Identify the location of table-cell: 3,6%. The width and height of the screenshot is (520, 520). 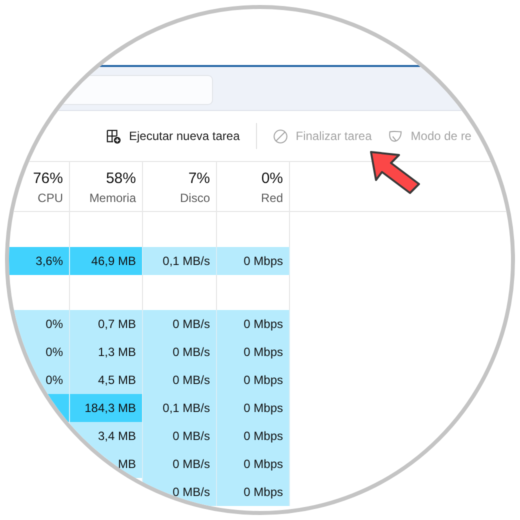
(39, 261).